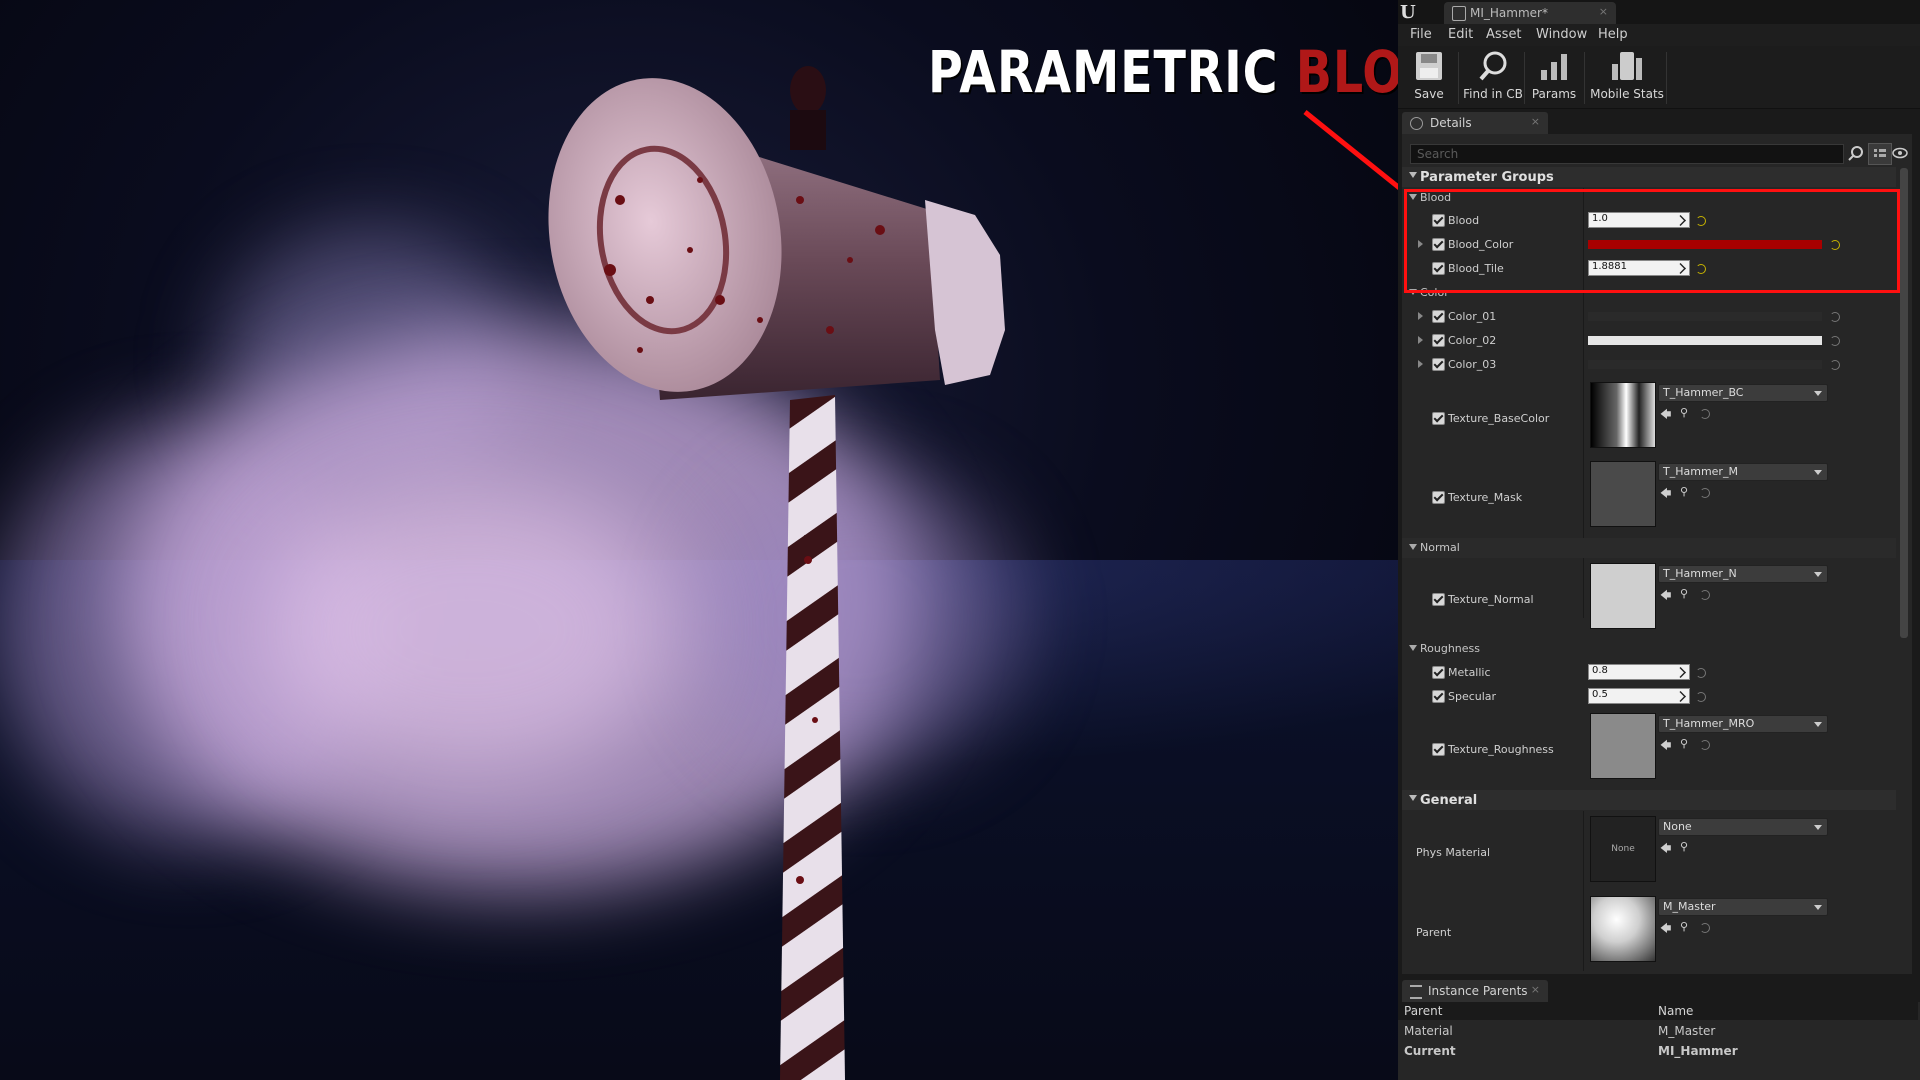  Describe the element at coordinates (1423, 1011) in the screenshot. I see `column-header-parent: Parent` at that location.